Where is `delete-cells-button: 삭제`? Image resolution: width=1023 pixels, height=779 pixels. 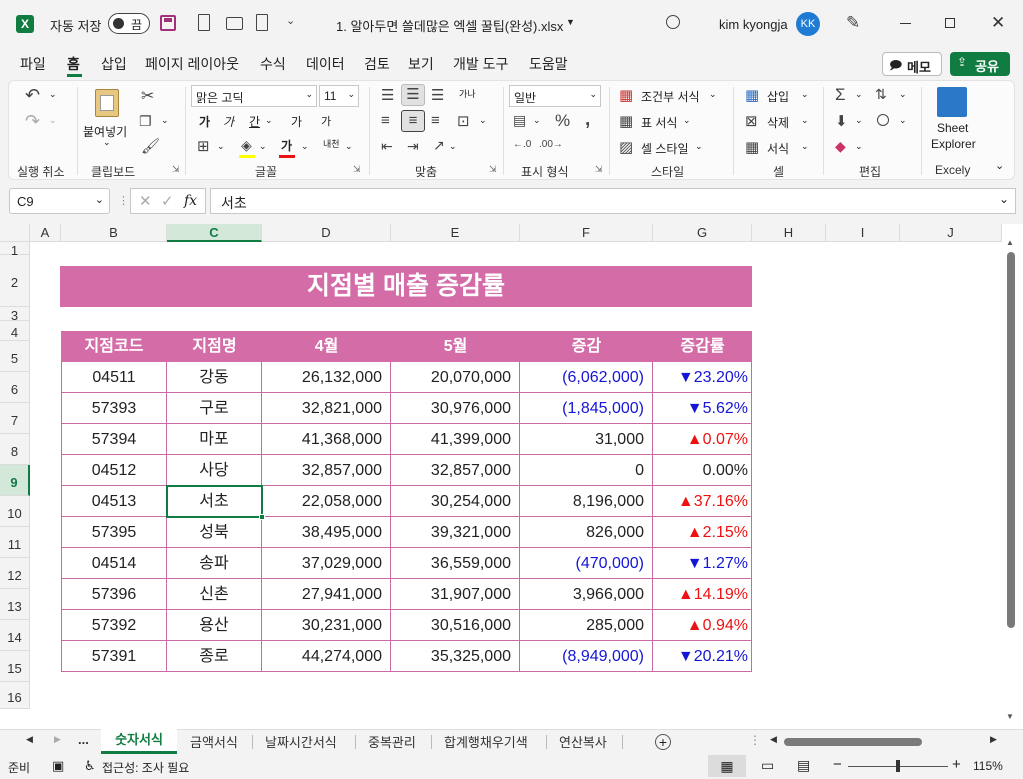 delete-cells-button: 삭제 is located at coordinates (778, 122).